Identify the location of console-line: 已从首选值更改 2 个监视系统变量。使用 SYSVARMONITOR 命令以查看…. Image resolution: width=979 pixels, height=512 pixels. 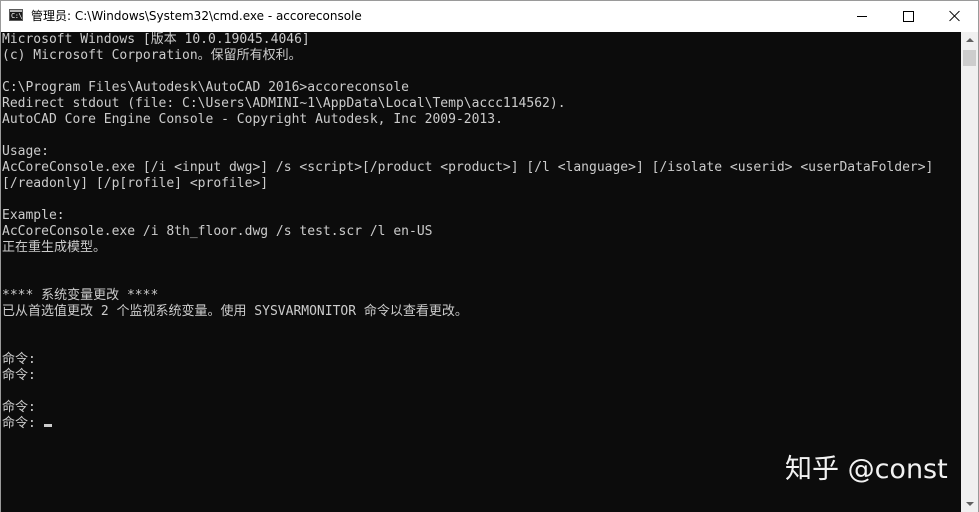
(235, 312).